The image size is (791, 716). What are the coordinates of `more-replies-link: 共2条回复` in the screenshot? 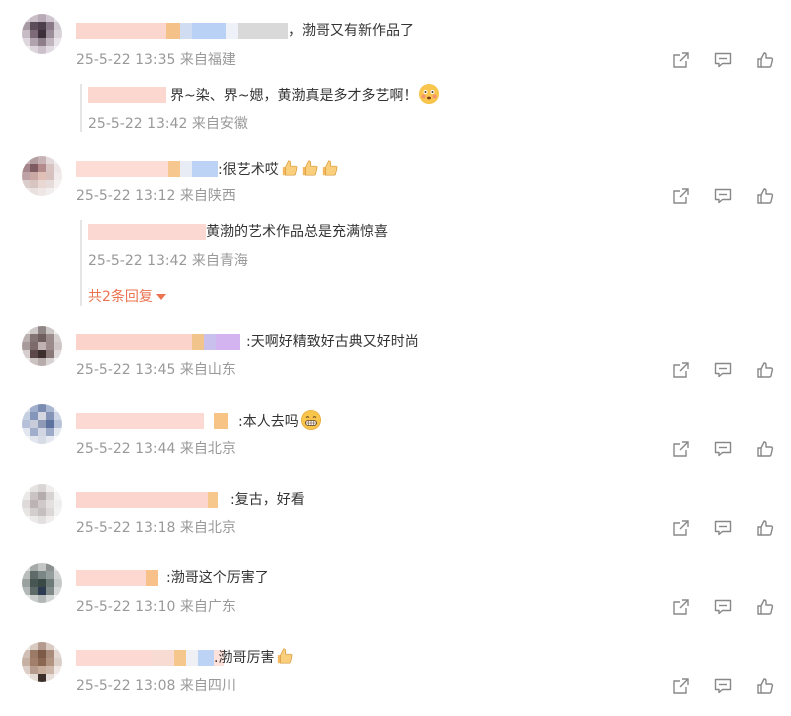 It's located at (127, 297).